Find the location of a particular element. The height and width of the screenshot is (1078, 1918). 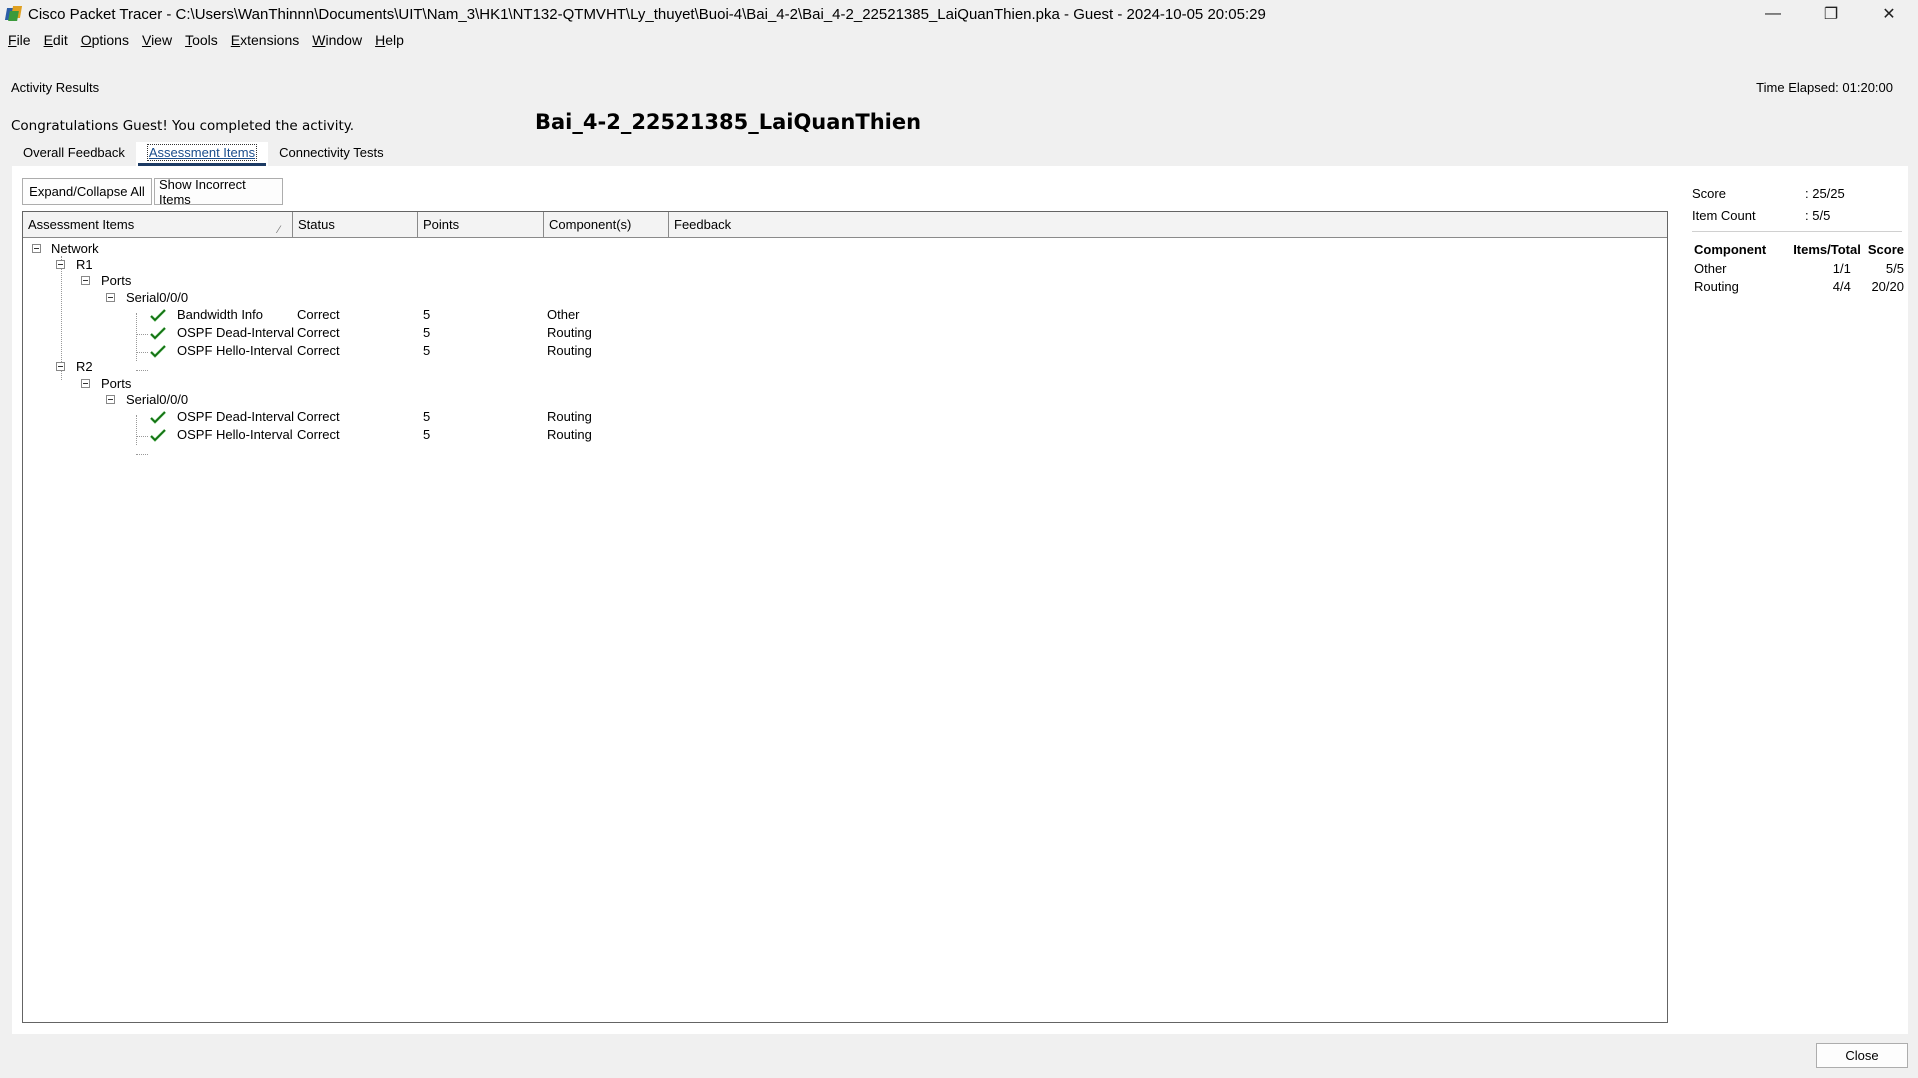

tab-connectivity-tests: Connectivity Tests is located at coordinates (331, 154).